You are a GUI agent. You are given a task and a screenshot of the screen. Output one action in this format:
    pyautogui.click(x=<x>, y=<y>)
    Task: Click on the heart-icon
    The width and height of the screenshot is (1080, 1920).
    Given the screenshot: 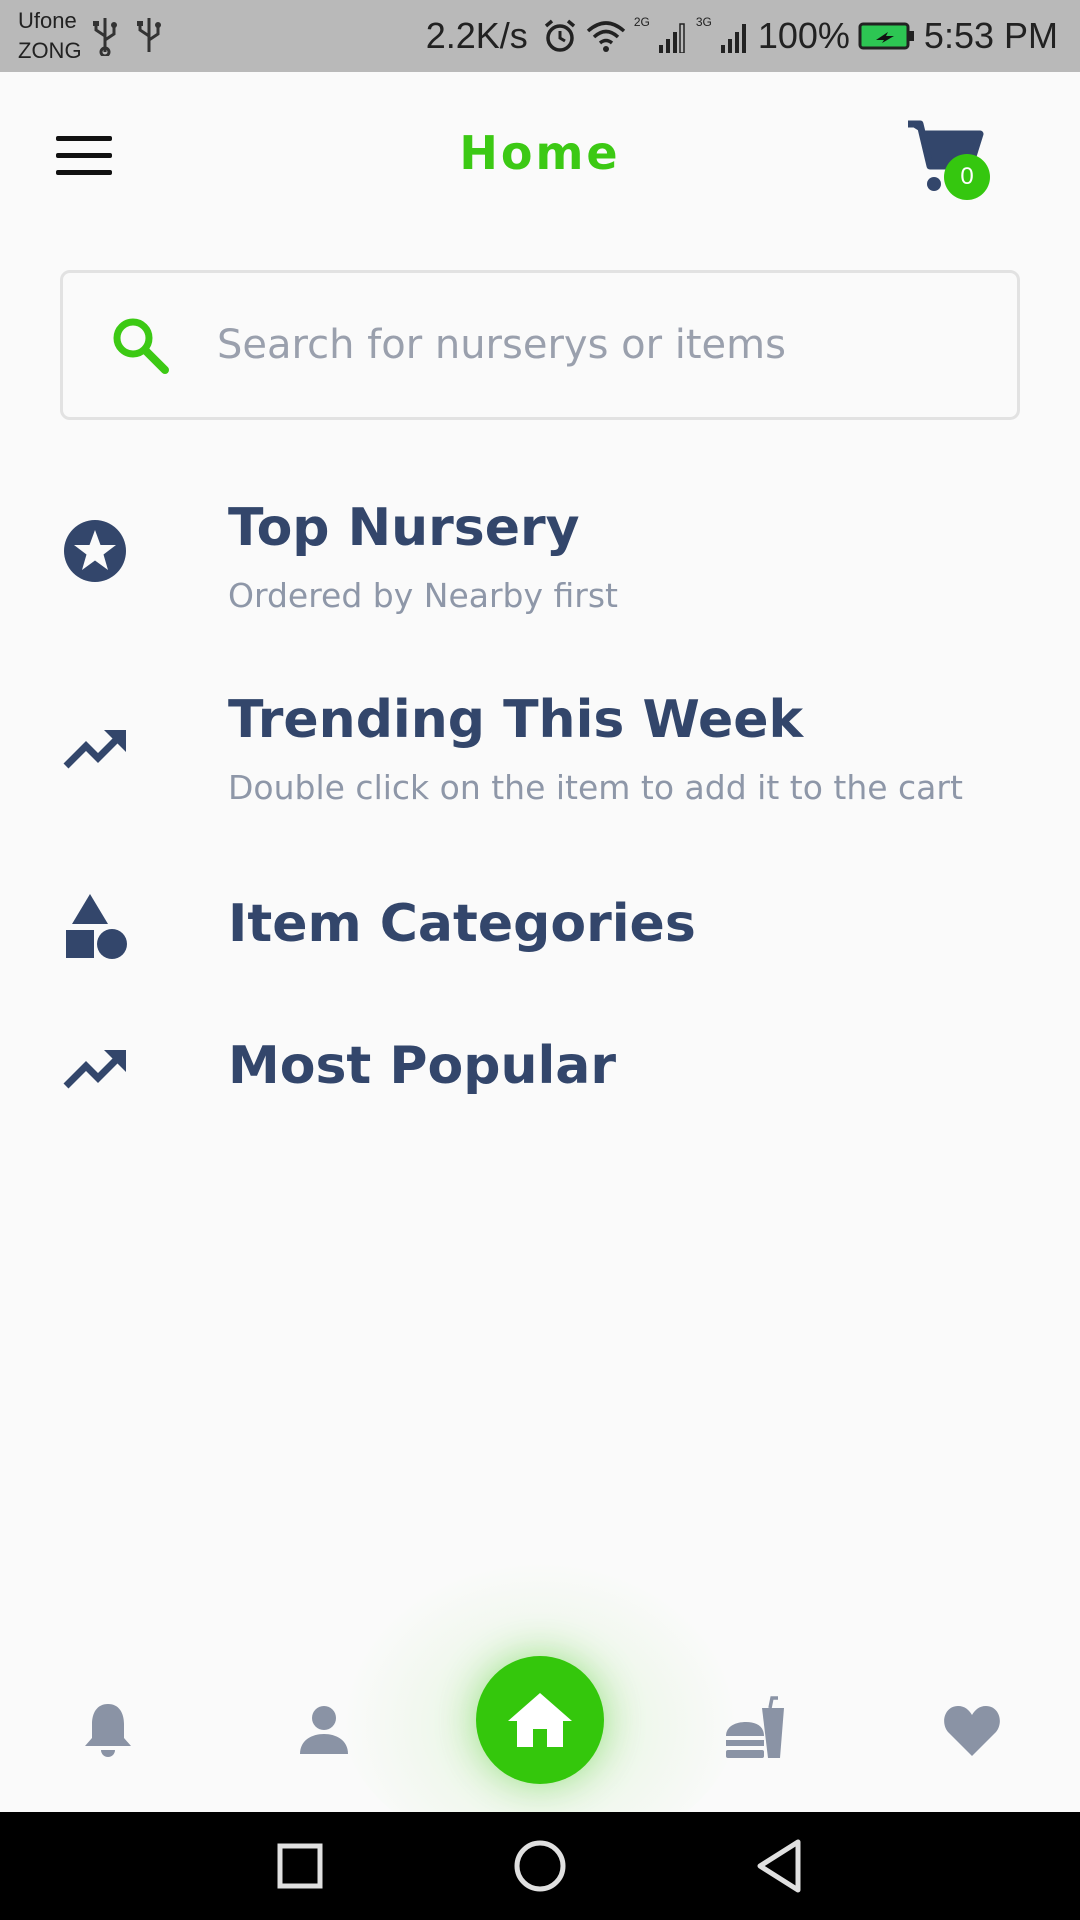 What is the action you would take?
    pyautogui.click(x=972, y=1731)
    